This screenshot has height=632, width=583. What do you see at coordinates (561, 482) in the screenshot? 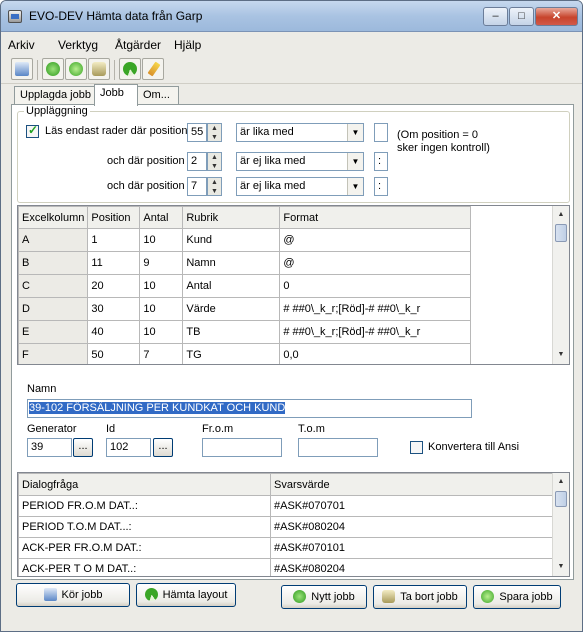
I see `scroll-up-icon: ▲` at bounding box center [561, 482].